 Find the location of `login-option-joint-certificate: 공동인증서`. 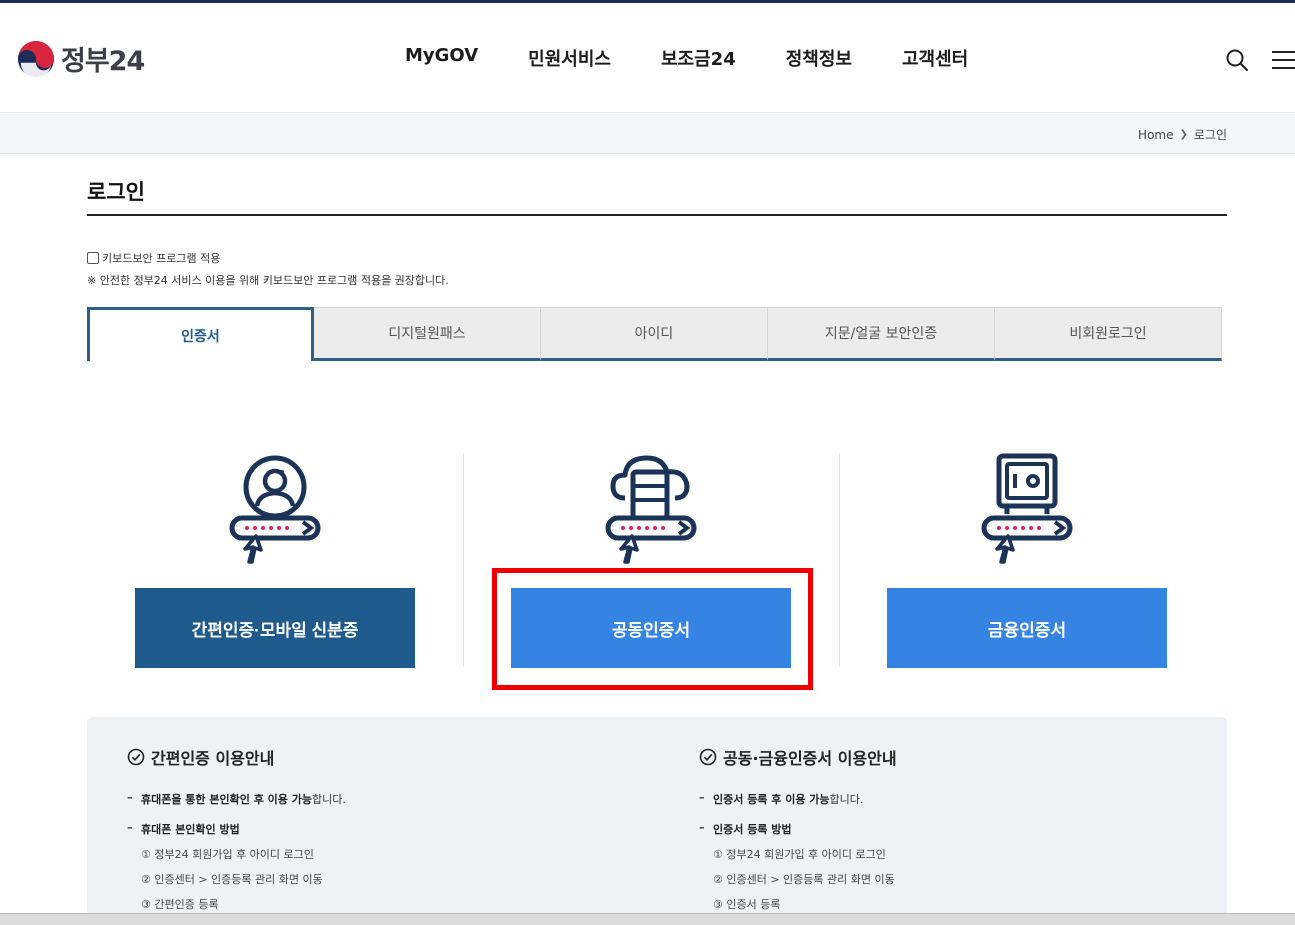

login-option-joint-certificate: 공동인증서 is located at coordinates (651, 559).